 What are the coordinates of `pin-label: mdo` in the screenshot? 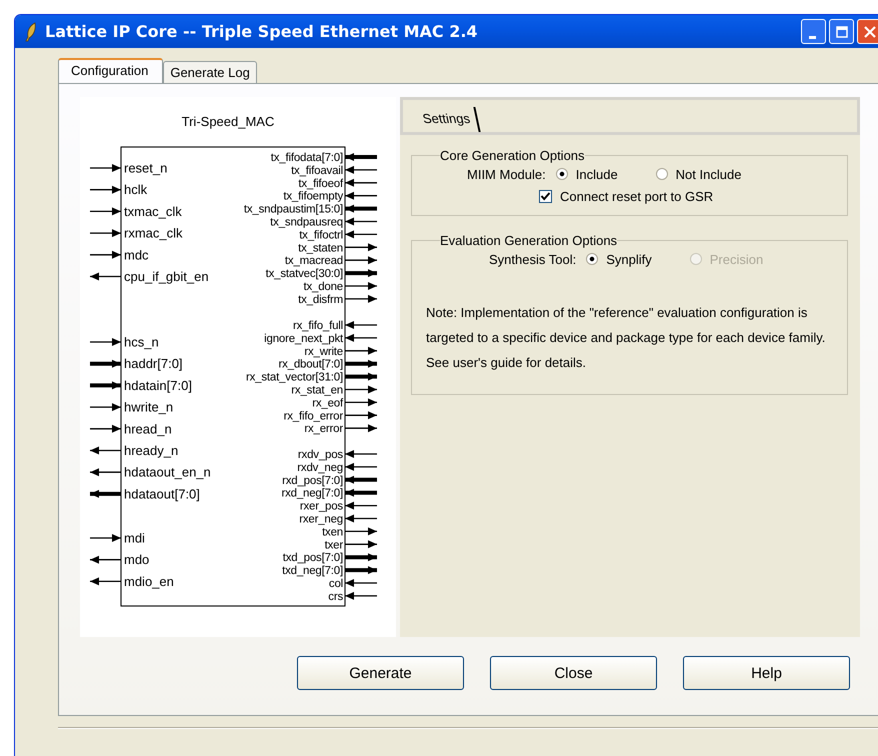 It's located at (137, 560).